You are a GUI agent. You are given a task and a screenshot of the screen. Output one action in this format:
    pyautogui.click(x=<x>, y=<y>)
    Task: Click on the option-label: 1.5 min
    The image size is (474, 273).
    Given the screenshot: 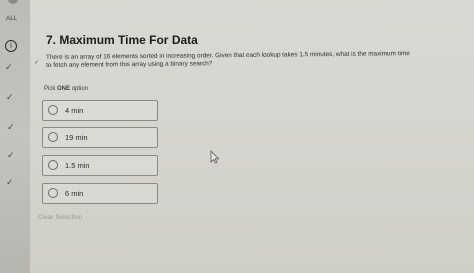 What is the action you would take?
    pyautogui.click(x=77, y=165)
    